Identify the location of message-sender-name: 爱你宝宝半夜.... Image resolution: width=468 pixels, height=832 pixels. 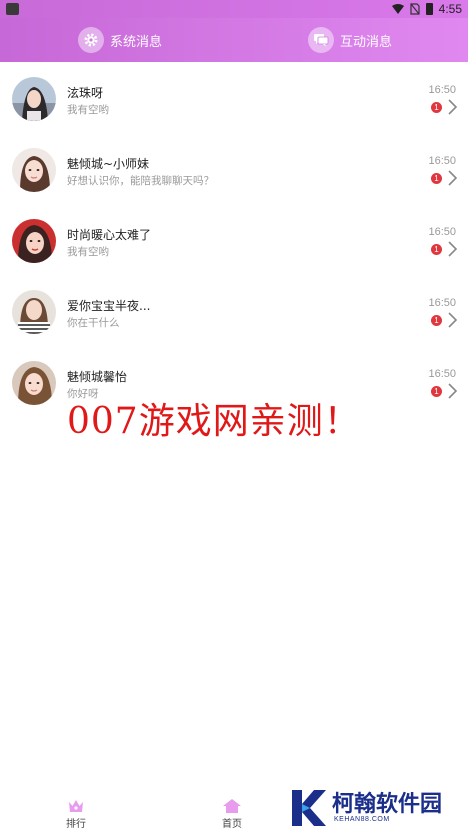
(109, 306).